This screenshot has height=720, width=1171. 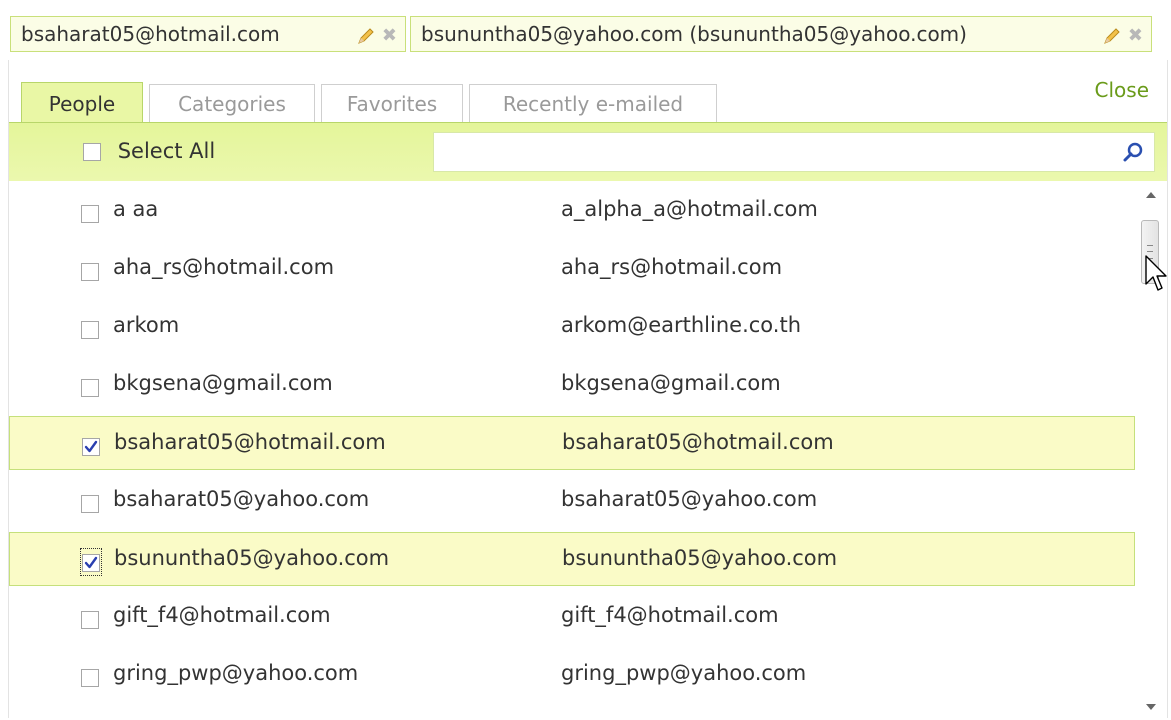 I want to click on contact-row: gift_f4@hotmail.com gift_f4@hotmail.com, so click(x=572, y=617).